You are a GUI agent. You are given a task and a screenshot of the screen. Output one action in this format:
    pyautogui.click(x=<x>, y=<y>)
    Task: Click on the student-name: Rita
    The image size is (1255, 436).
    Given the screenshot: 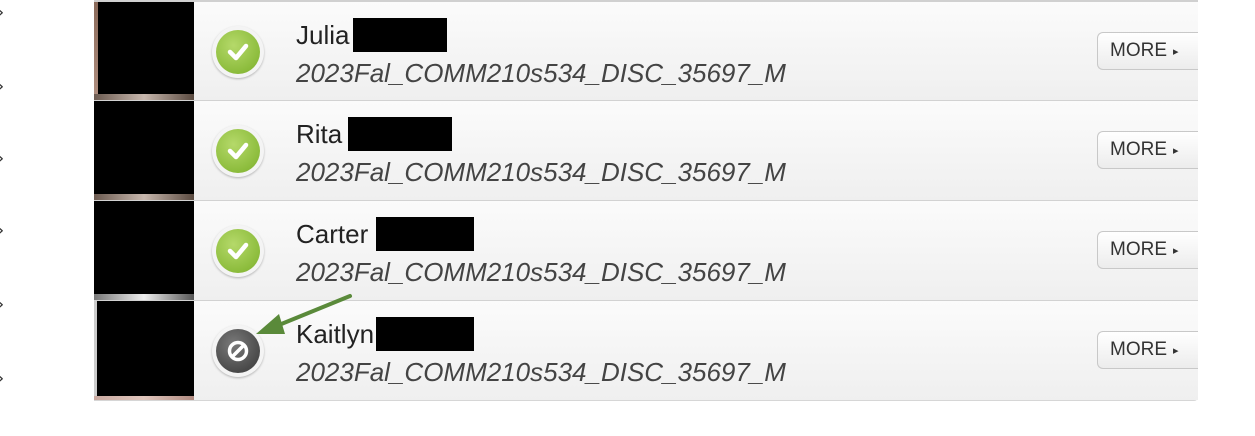 What is the action you would take?
    pyautogui.click(x=374, y=134)
    